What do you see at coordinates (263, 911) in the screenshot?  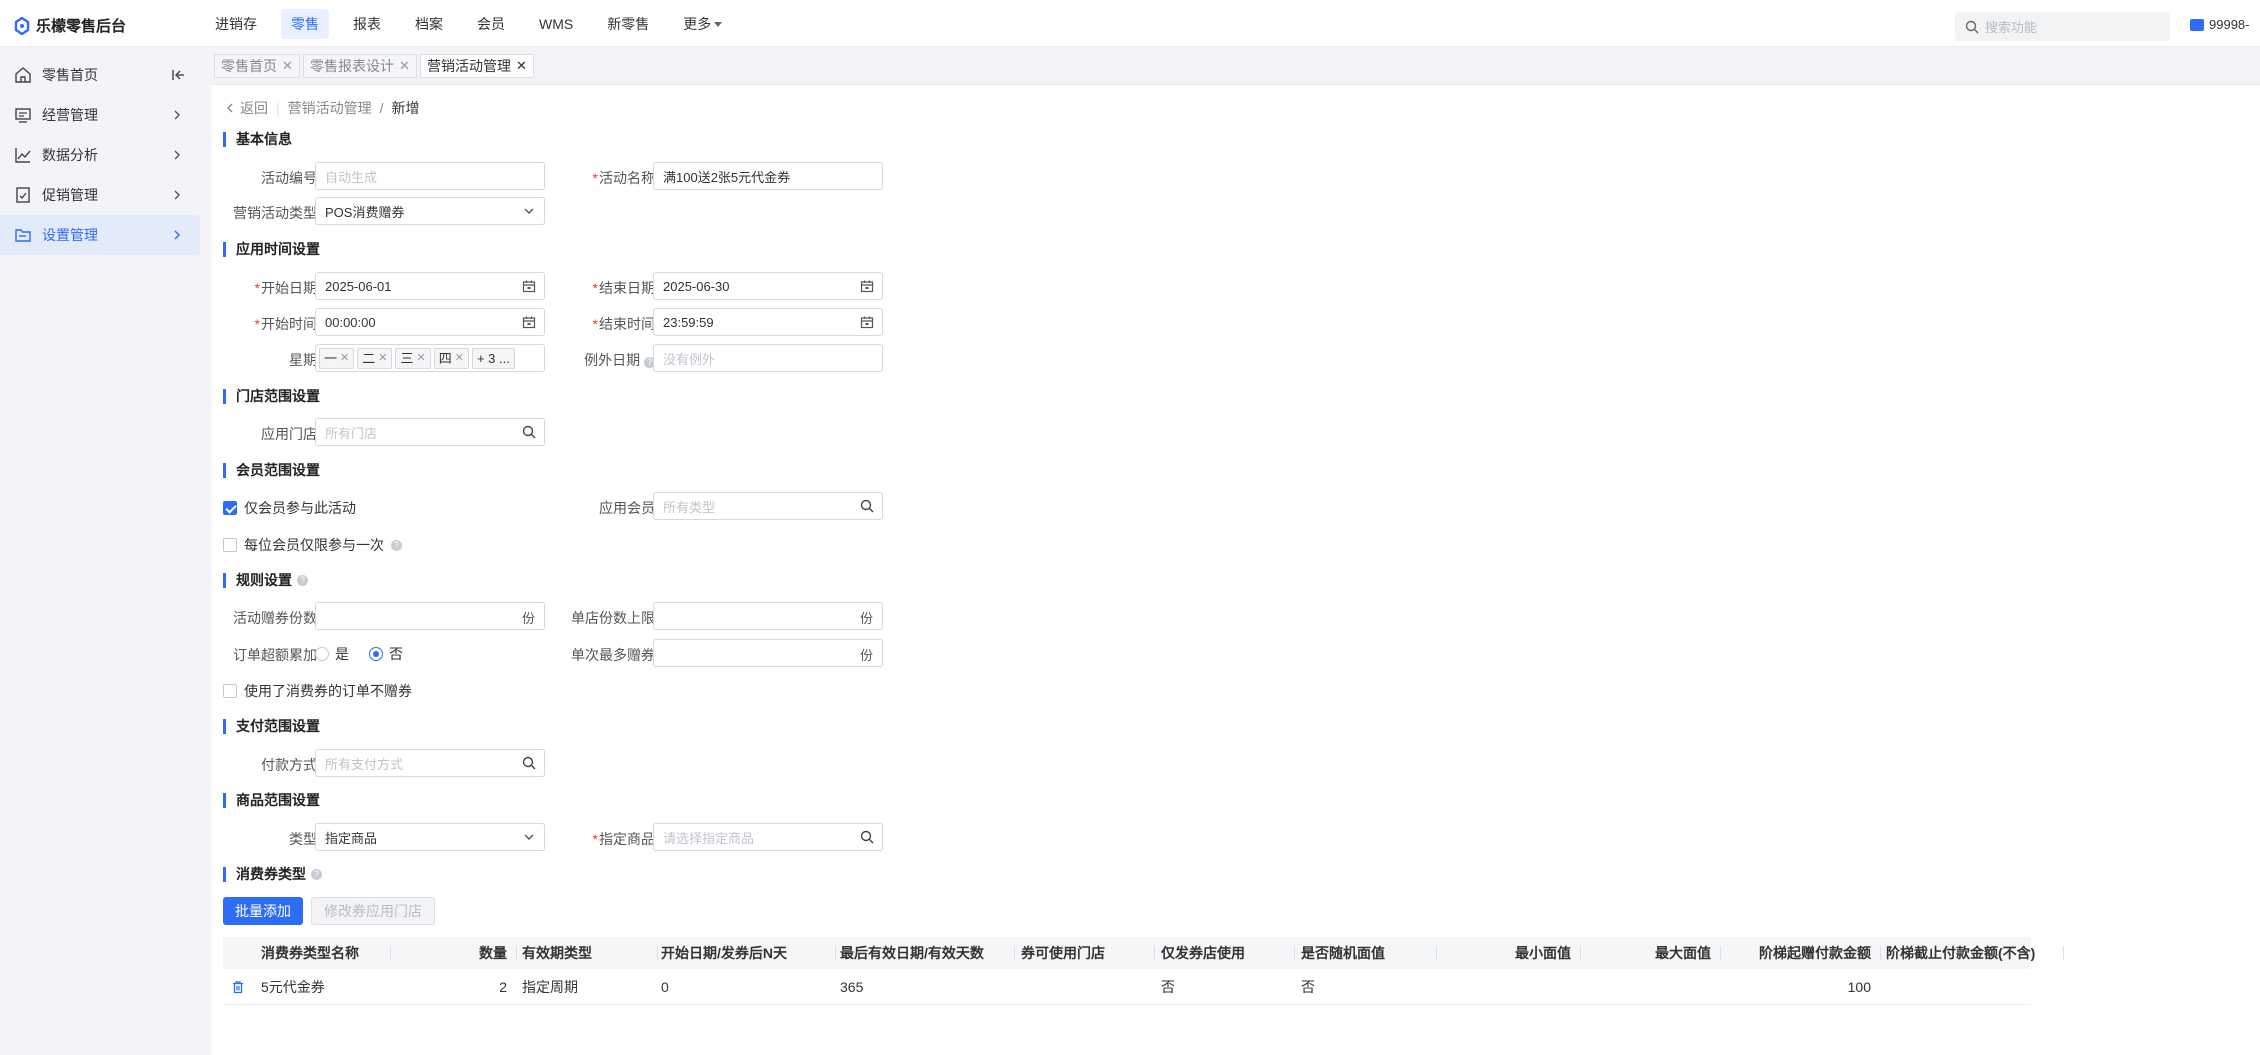 I see `batch-add-button: 批量添加` at bounding box center [263, 911].